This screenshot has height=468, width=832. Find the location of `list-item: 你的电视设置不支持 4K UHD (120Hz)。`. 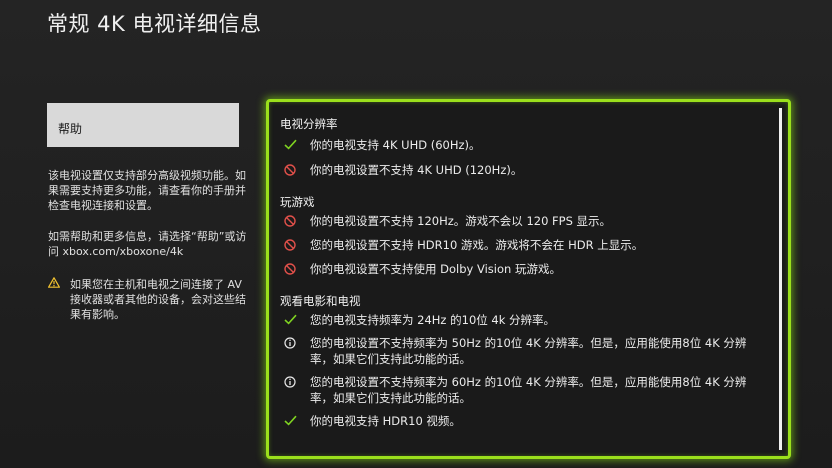

list-item: 你的电视设置不支持 4K UHD (120Hz)。 is located at coordinates (523, 170).